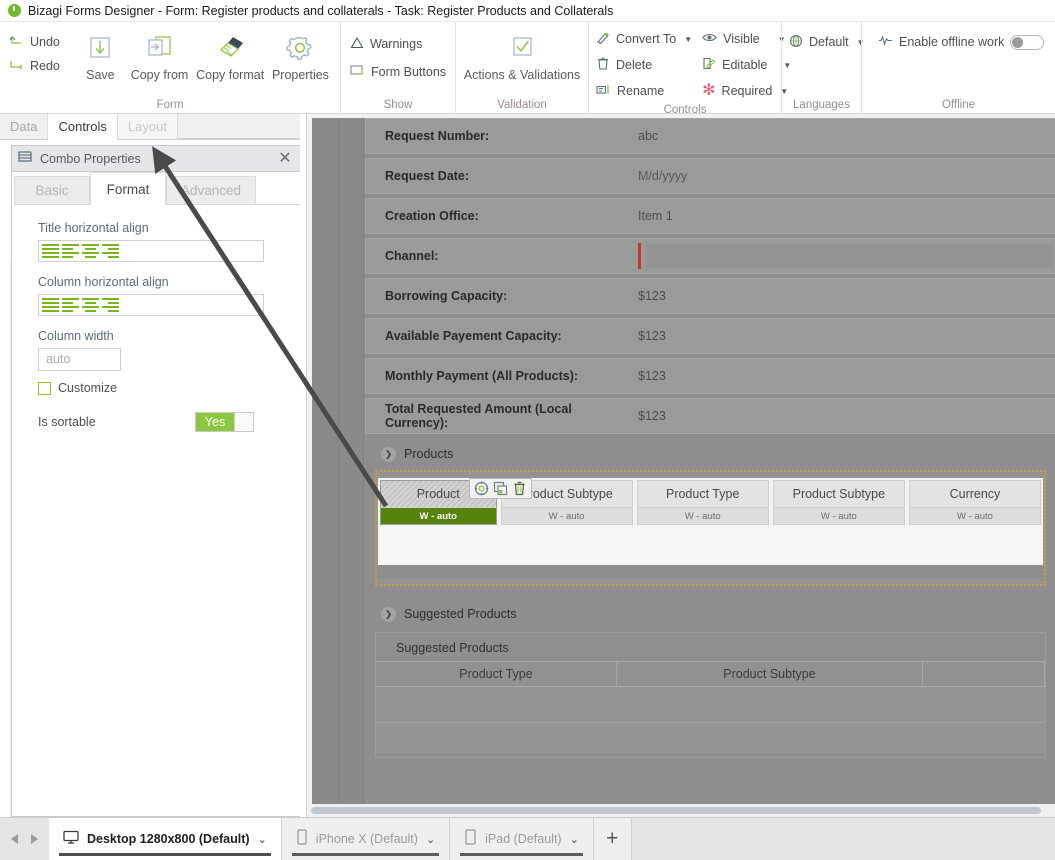 This screenshot has height=860, width=1055. I want to click on grid-column-product-type: Product Type W - auto, so click(702, 502).